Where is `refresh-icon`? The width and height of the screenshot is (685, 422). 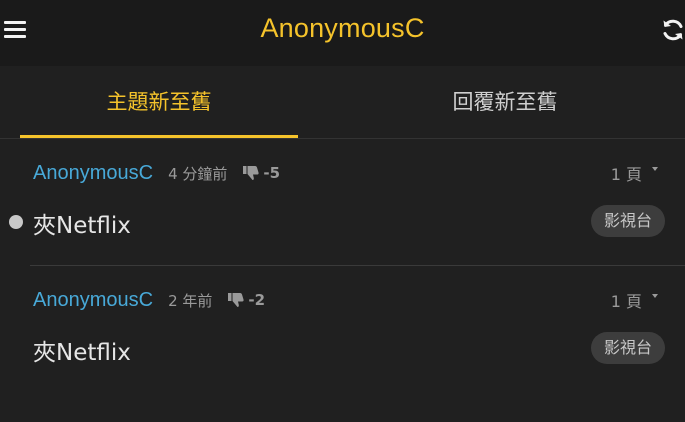
refresh-icon is located at coordinates (672, 30).